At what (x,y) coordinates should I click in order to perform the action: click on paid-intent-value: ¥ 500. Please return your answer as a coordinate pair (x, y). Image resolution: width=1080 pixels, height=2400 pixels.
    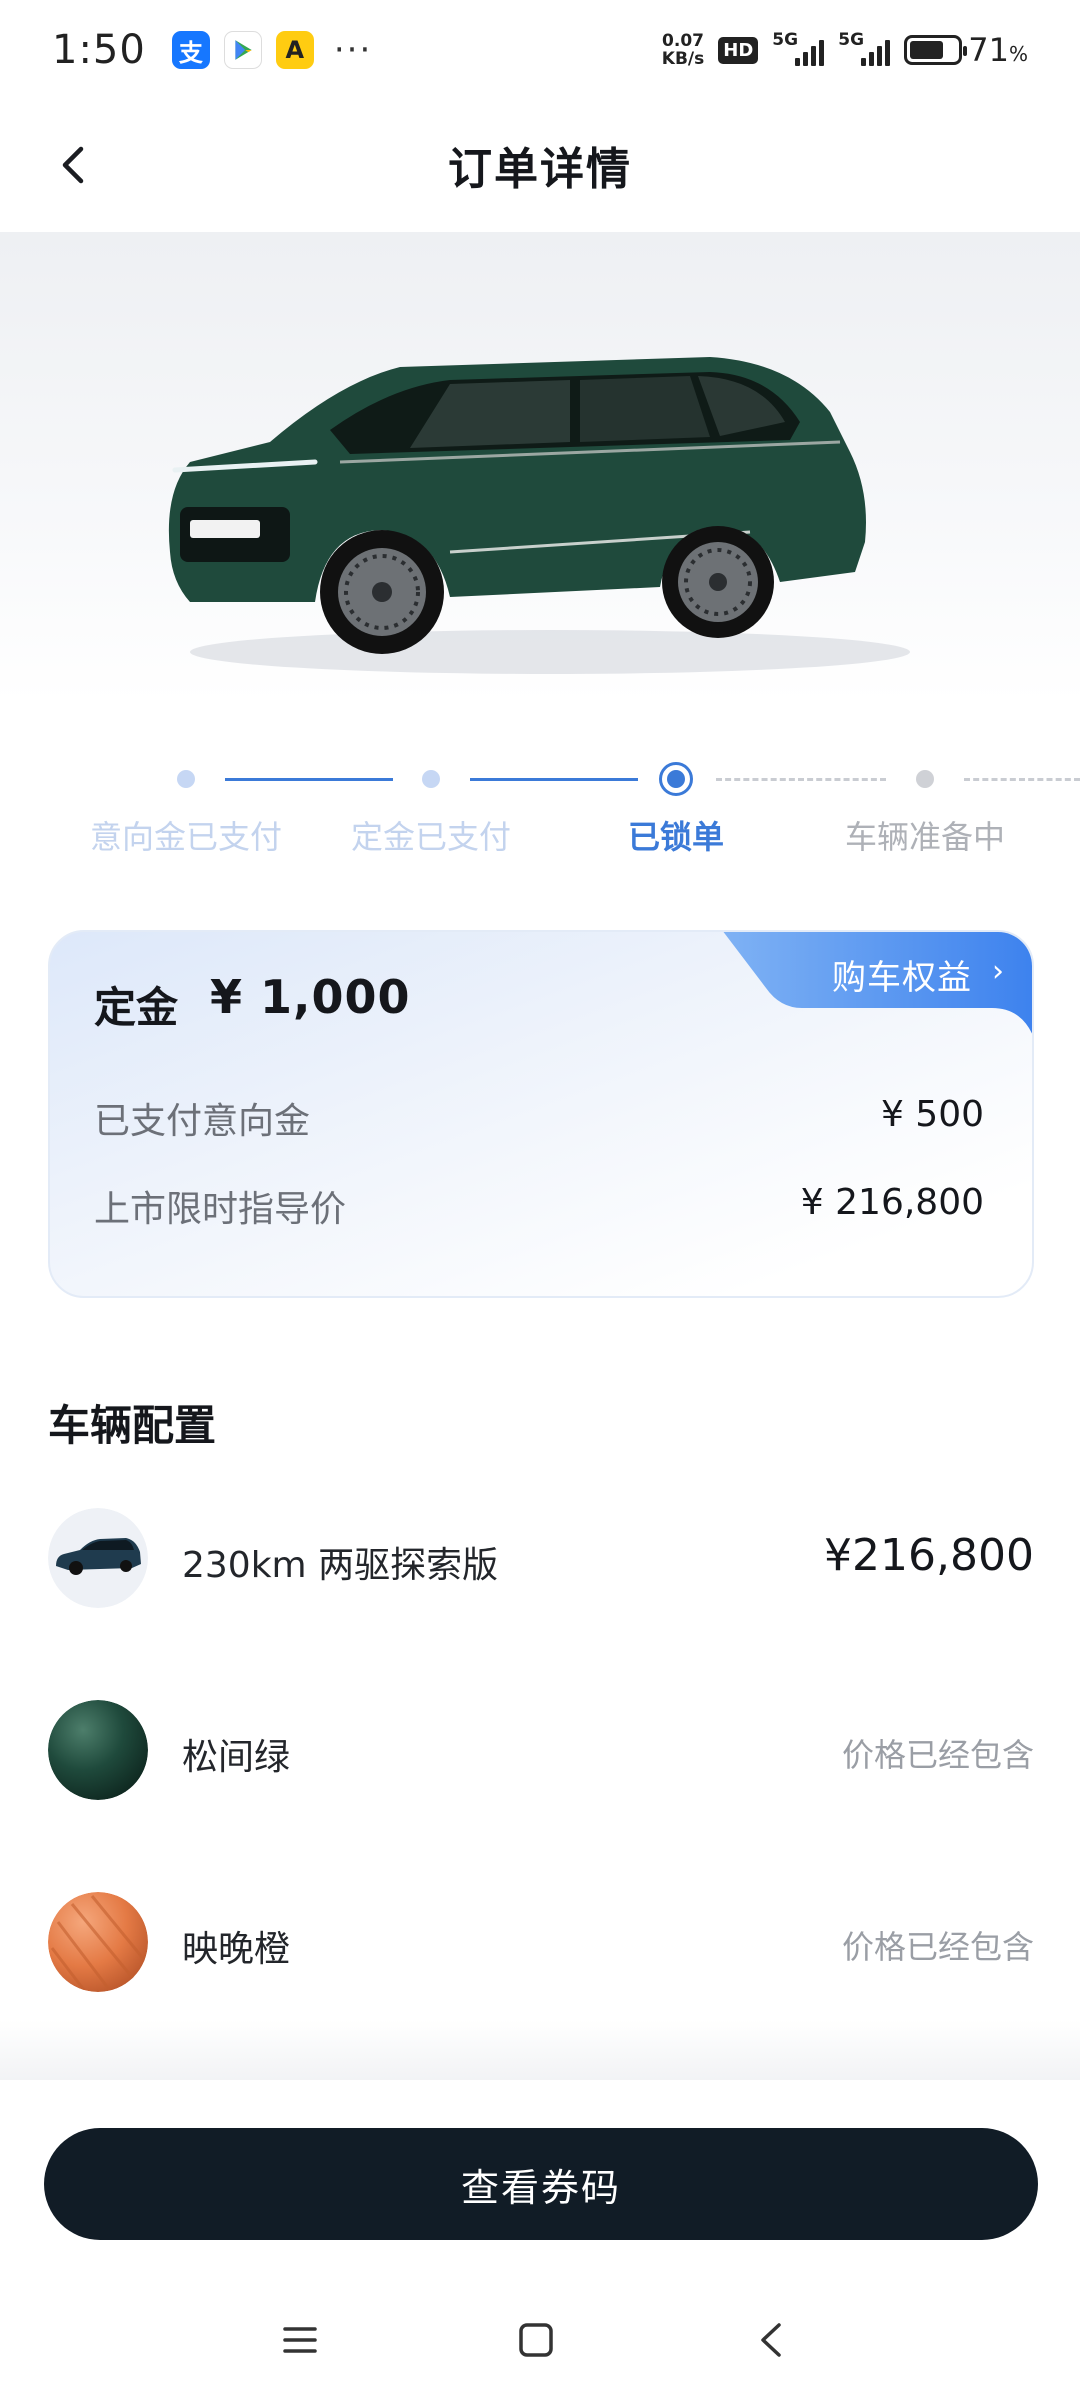
    Looking at the image, I should click on (932, 1114).